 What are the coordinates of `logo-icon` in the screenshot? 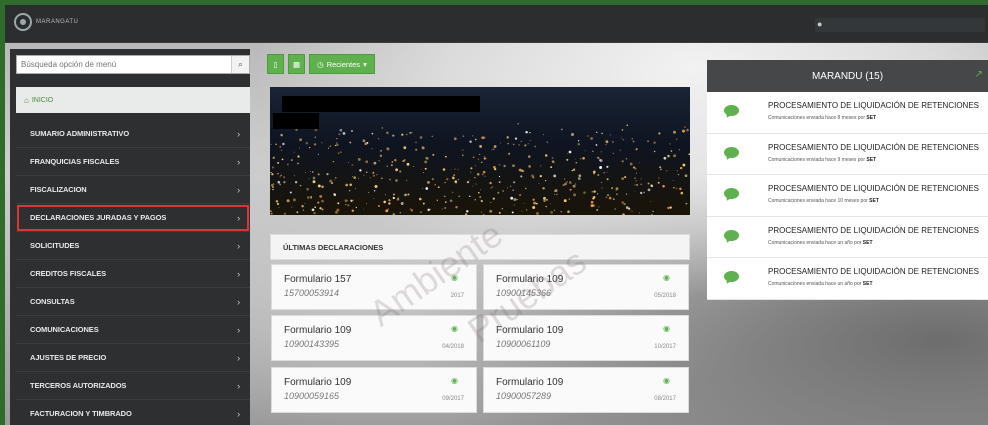 It's located at (23, 22).